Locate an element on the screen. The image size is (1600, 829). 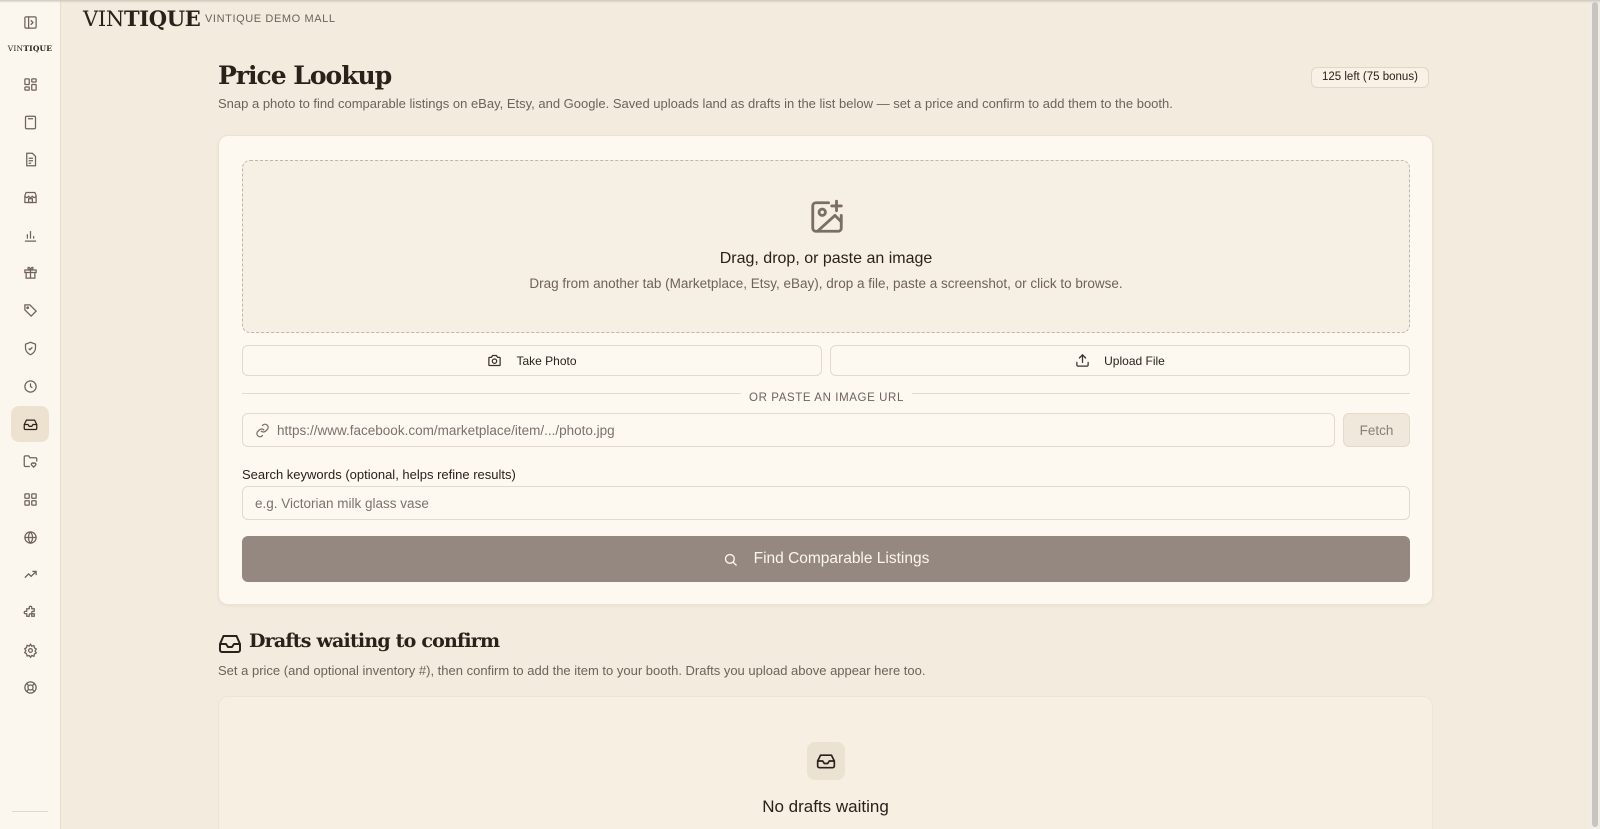
dropzone-title: Drag, drop, or paste an image is located at coordinates (826, 258).